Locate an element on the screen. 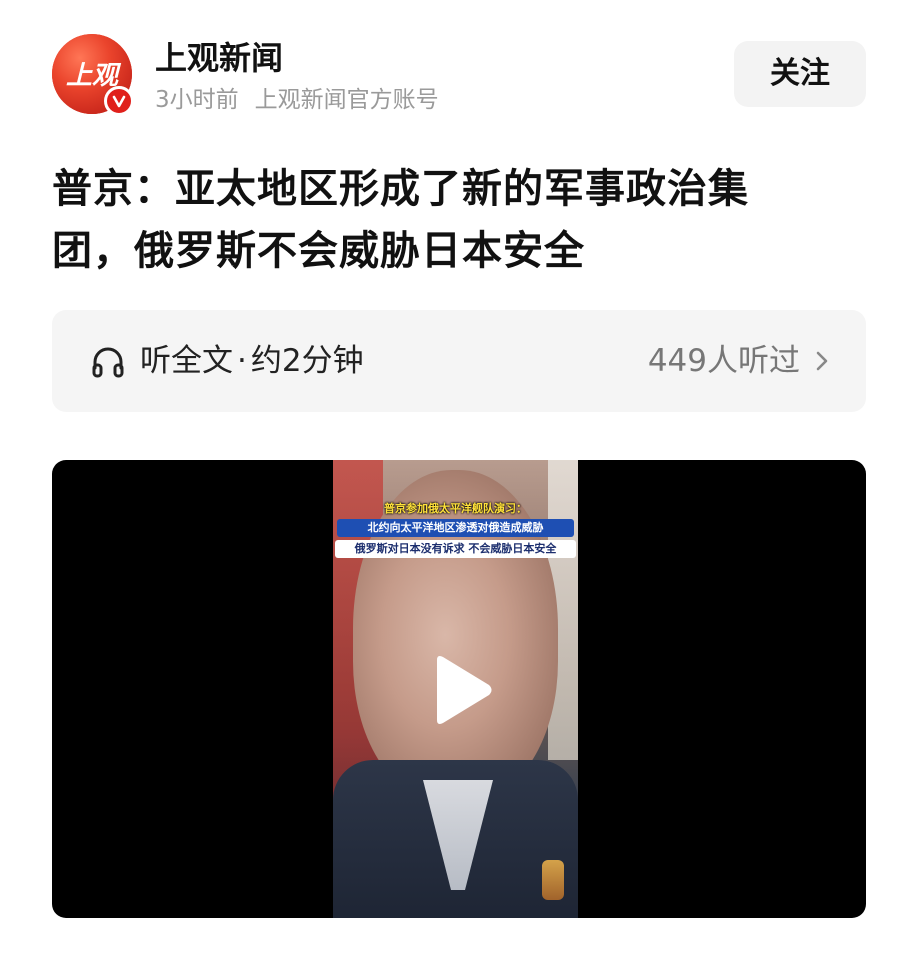 The width and height of the screenshot is (918, 956). account-description: 上观新闻官方账号 is located at coordinates (346, 100).